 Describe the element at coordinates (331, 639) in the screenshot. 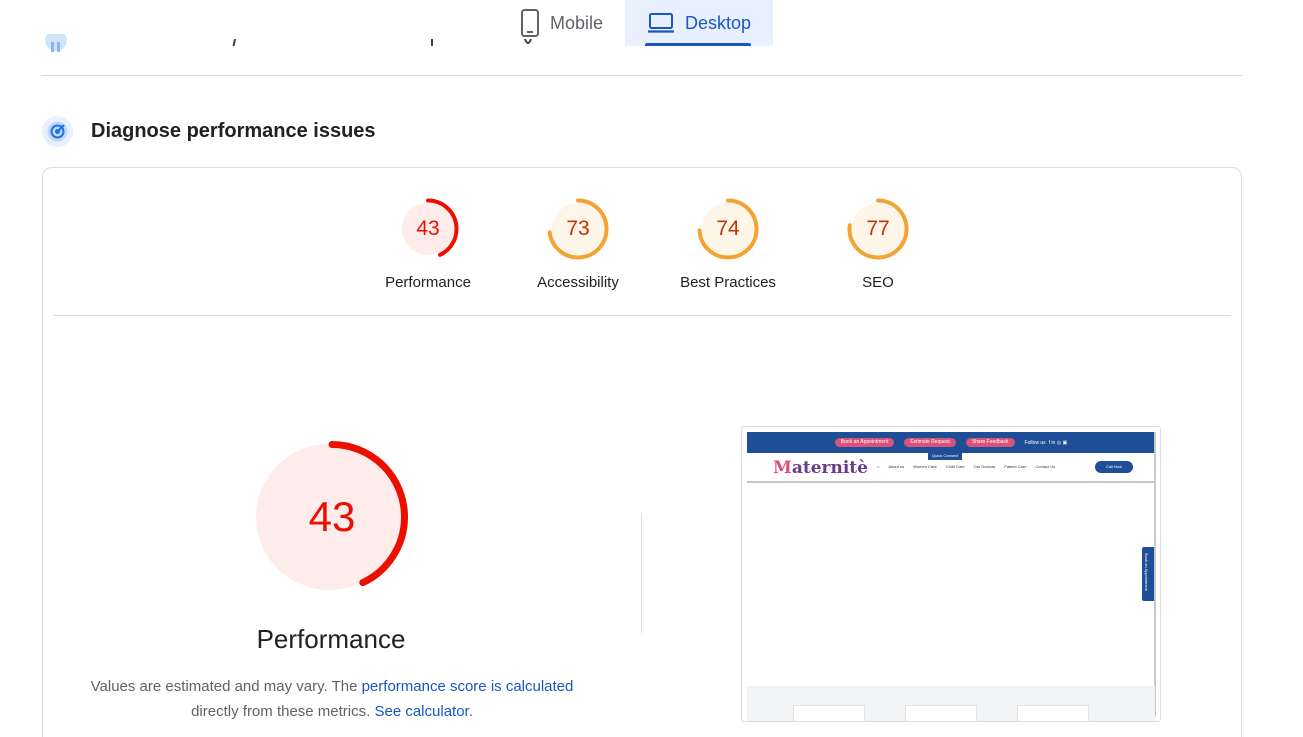

I see `performance-title: Performance` at that location.